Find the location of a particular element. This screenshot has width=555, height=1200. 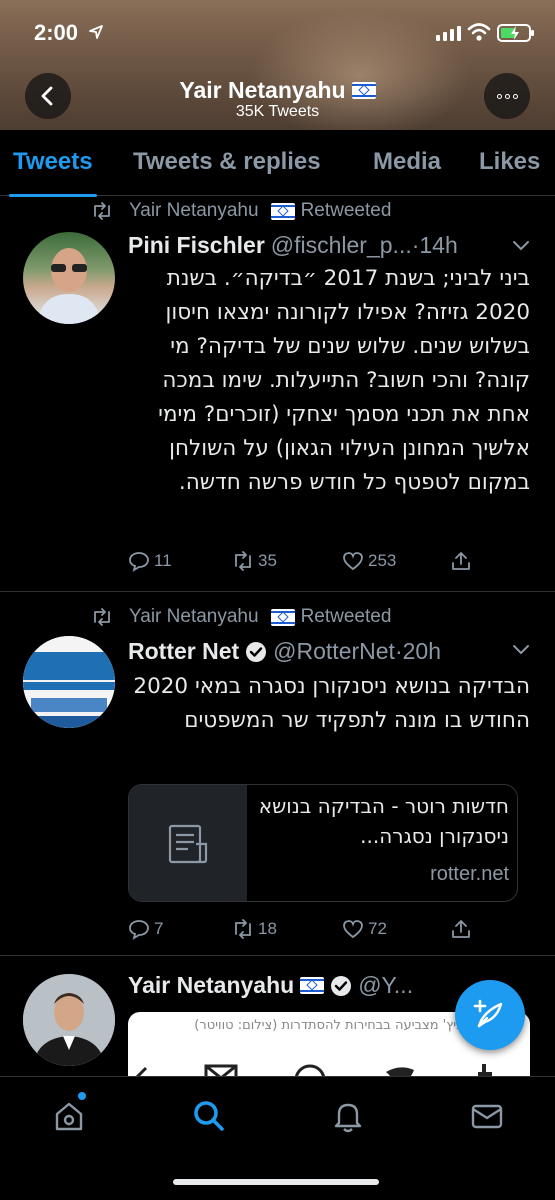

profile-tabs: Tweets Tweets & replies Media Likes is located at coordinates (277, 163).